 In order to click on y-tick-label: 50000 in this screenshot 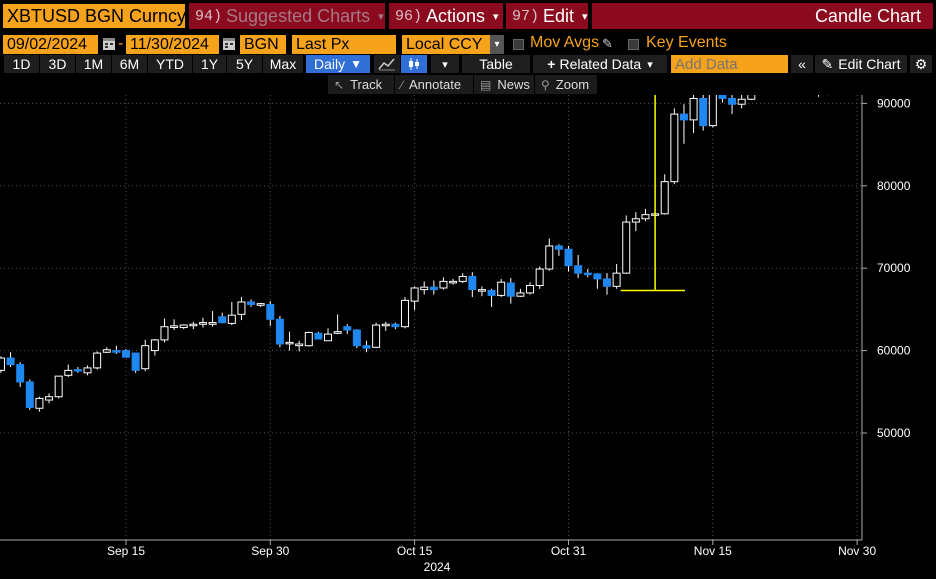, I will do `click(894, 433)`.